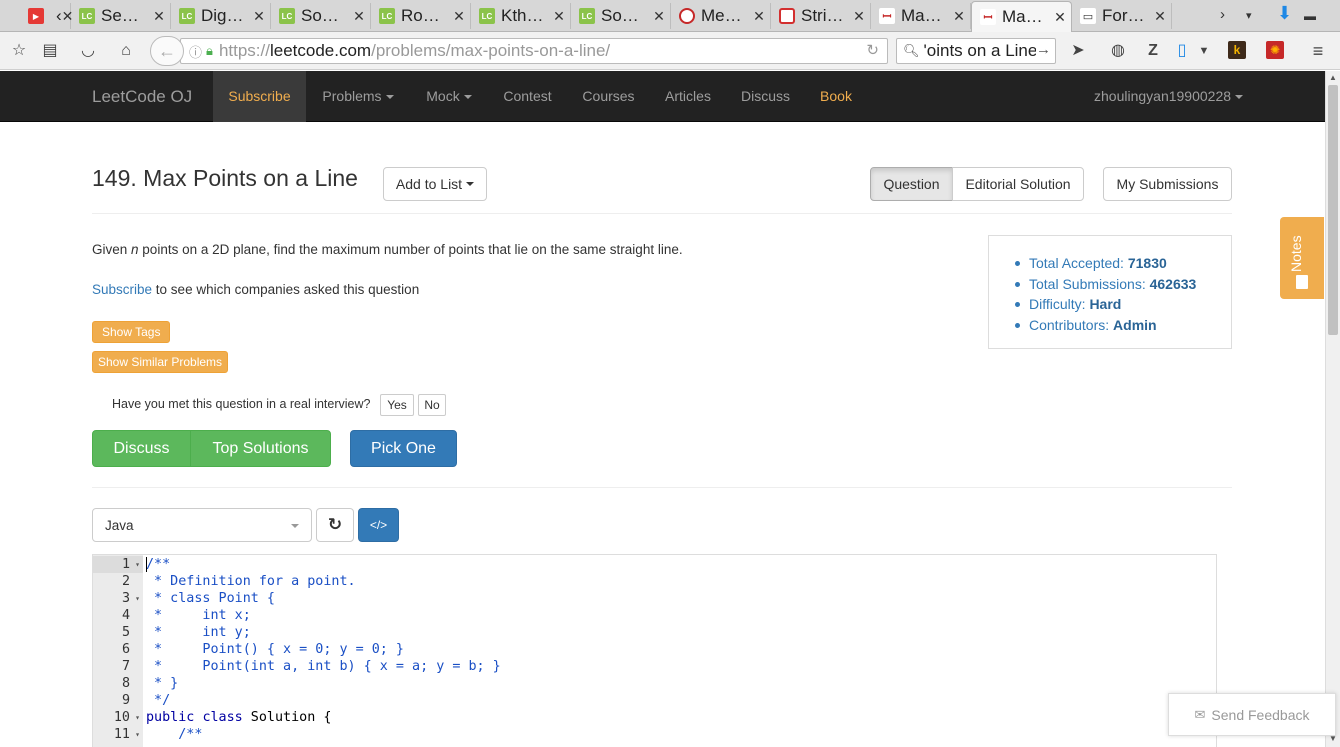 The width and height of the screenshot is (1340, 747). Describe the element at coordinates (121, 734) in the screenshot. I see `line-number: 11` at that location.